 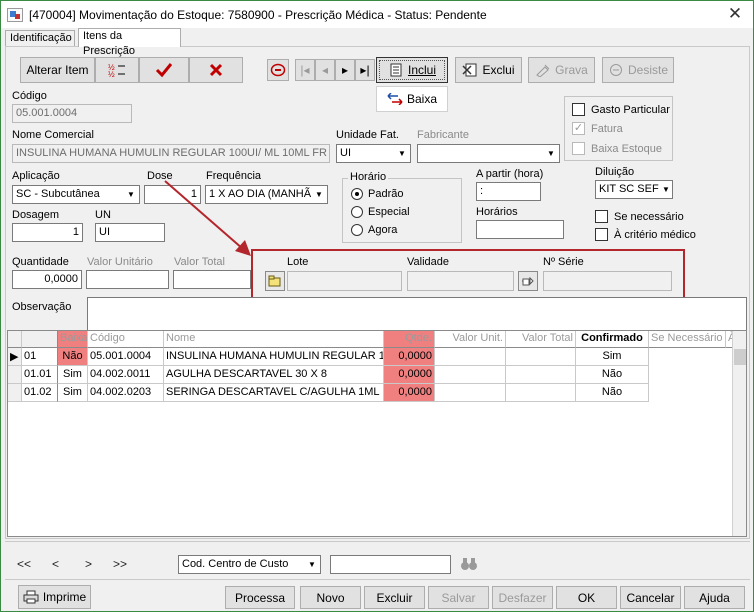 I want to click on nav-last-button: >>, so click(x=120, y=564).